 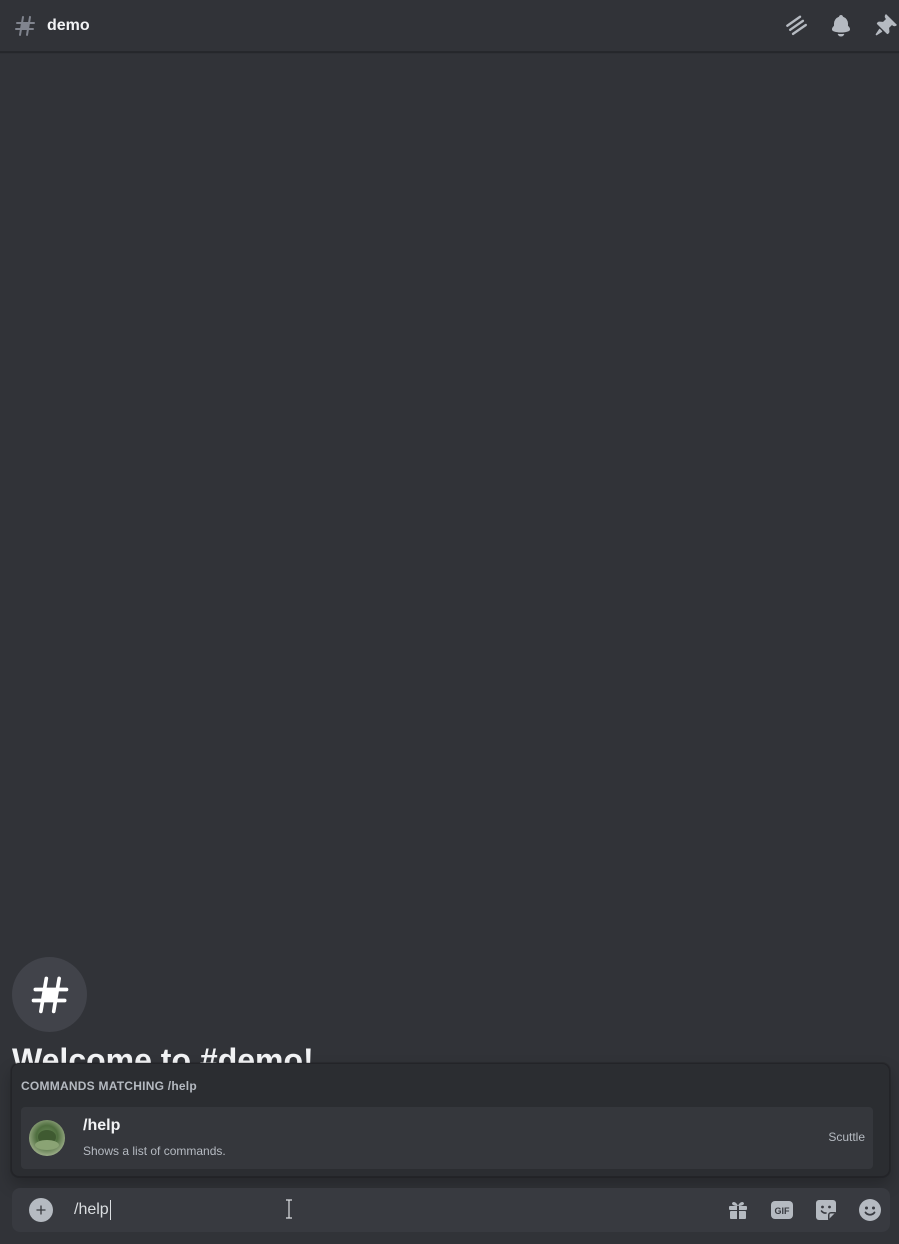 I want to click on gif-icon: GIF, so click(x=782, y=1210).